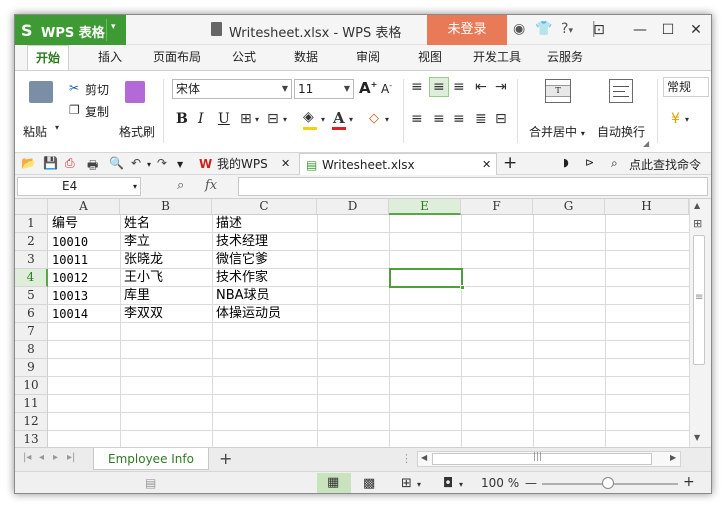 This screenshot has height=509, width=726. Describe the element at coordinates (180, 185) in the screenshot. I see `zoom-search-icon: ⌕` at that location.